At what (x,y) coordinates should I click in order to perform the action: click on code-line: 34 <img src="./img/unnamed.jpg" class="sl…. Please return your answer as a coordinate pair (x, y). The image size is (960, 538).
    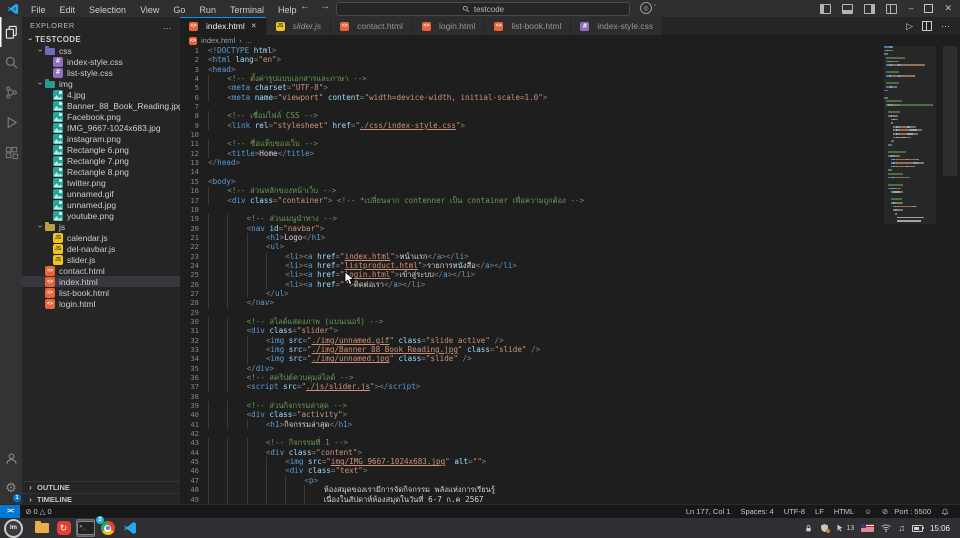
    Looking at the image, I should click on (532, 359).